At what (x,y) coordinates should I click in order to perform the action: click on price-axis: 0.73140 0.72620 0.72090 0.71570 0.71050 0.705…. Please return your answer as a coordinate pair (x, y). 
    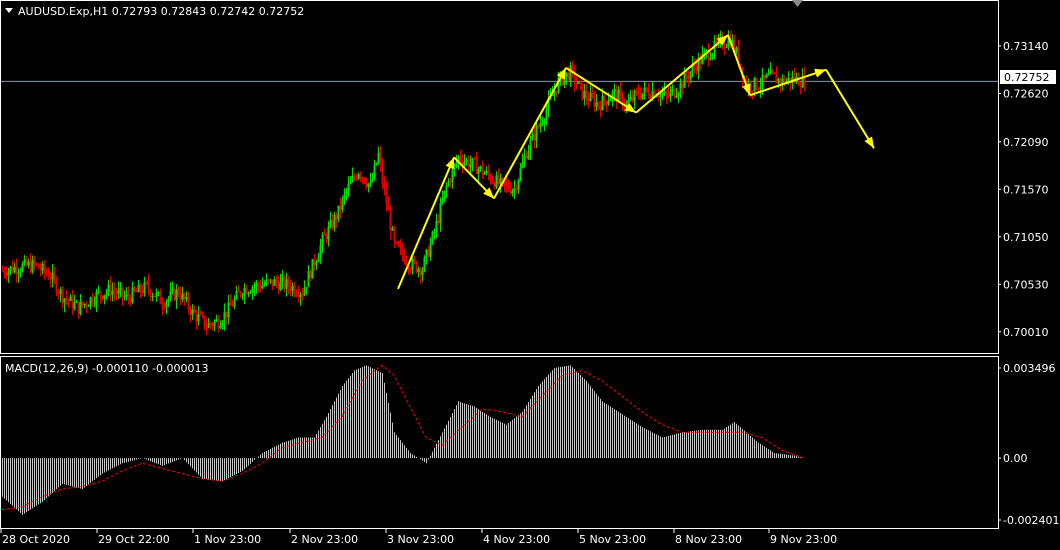
    Looking at the image, I should click on (1023, 189).